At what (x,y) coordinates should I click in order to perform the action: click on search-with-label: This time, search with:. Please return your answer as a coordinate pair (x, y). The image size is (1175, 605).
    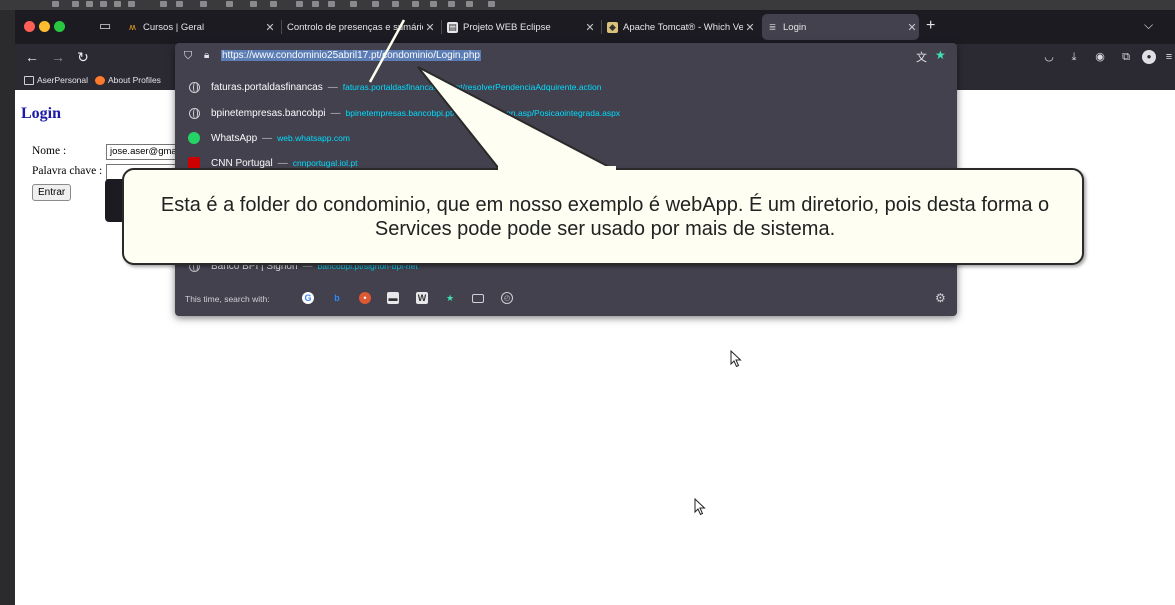
    Looking at the image, I should click on (227, 299).